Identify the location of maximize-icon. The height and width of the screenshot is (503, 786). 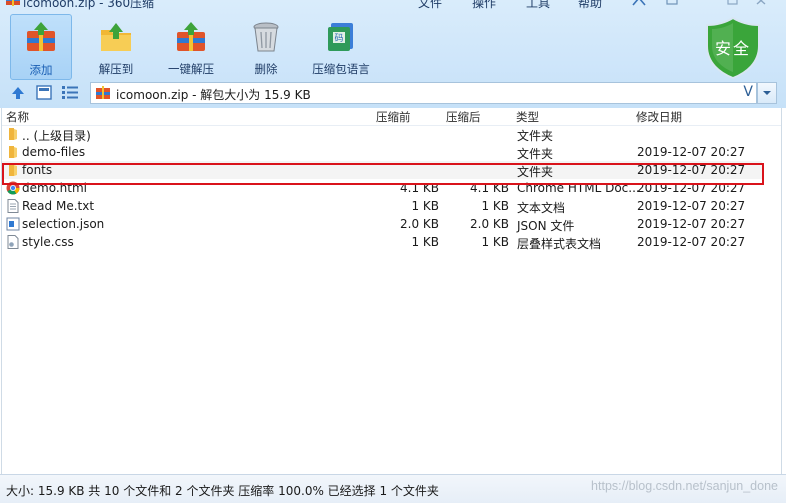
(733, 3).